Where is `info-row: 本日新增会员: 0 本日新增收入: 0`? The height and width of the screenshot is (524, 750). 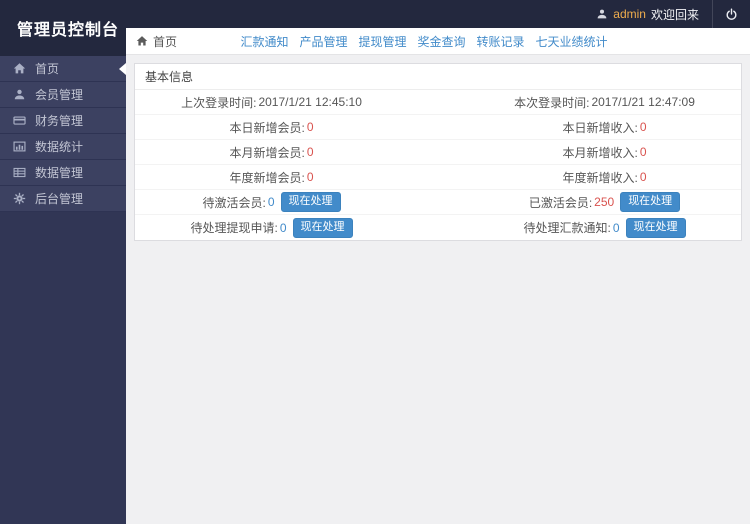 info-row: 本日新增会员: 0 本日新增收入: 0 is located at coordinates (438, 127).